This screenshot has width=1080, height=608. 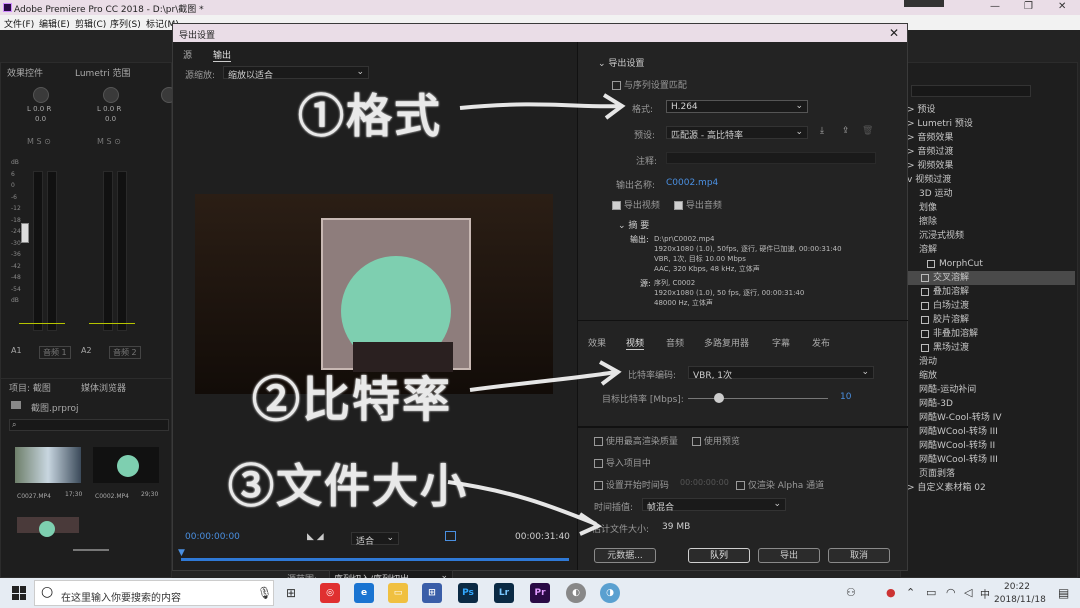 What do you see at coordinates (991, 362) in the screenshot?
I see `effect-folder: 滑动` at bounding box center [991, 362].